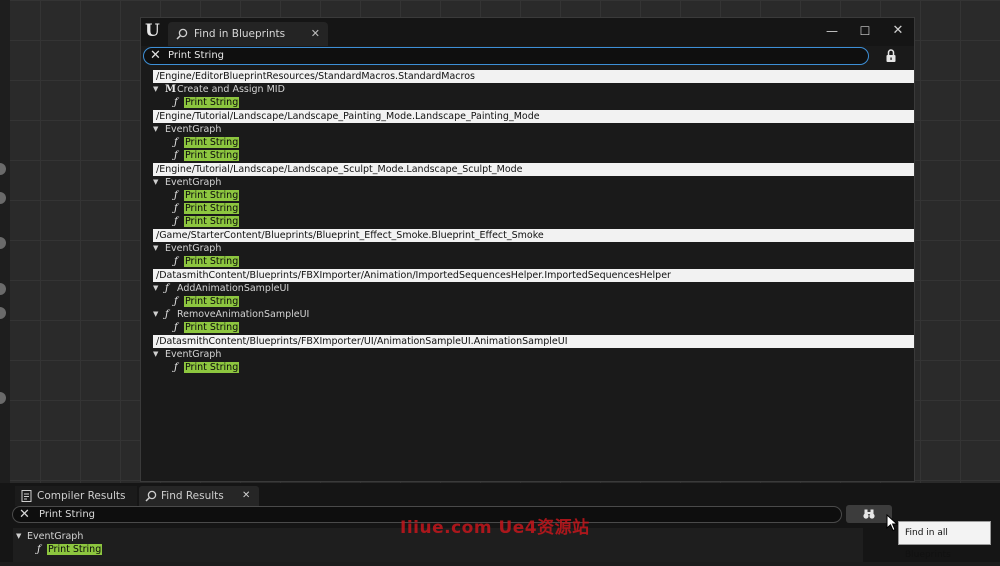  Describe the element at coordinates (231, 89) in the screenshot. I see `group-label: Create and Assign MID` at that location.